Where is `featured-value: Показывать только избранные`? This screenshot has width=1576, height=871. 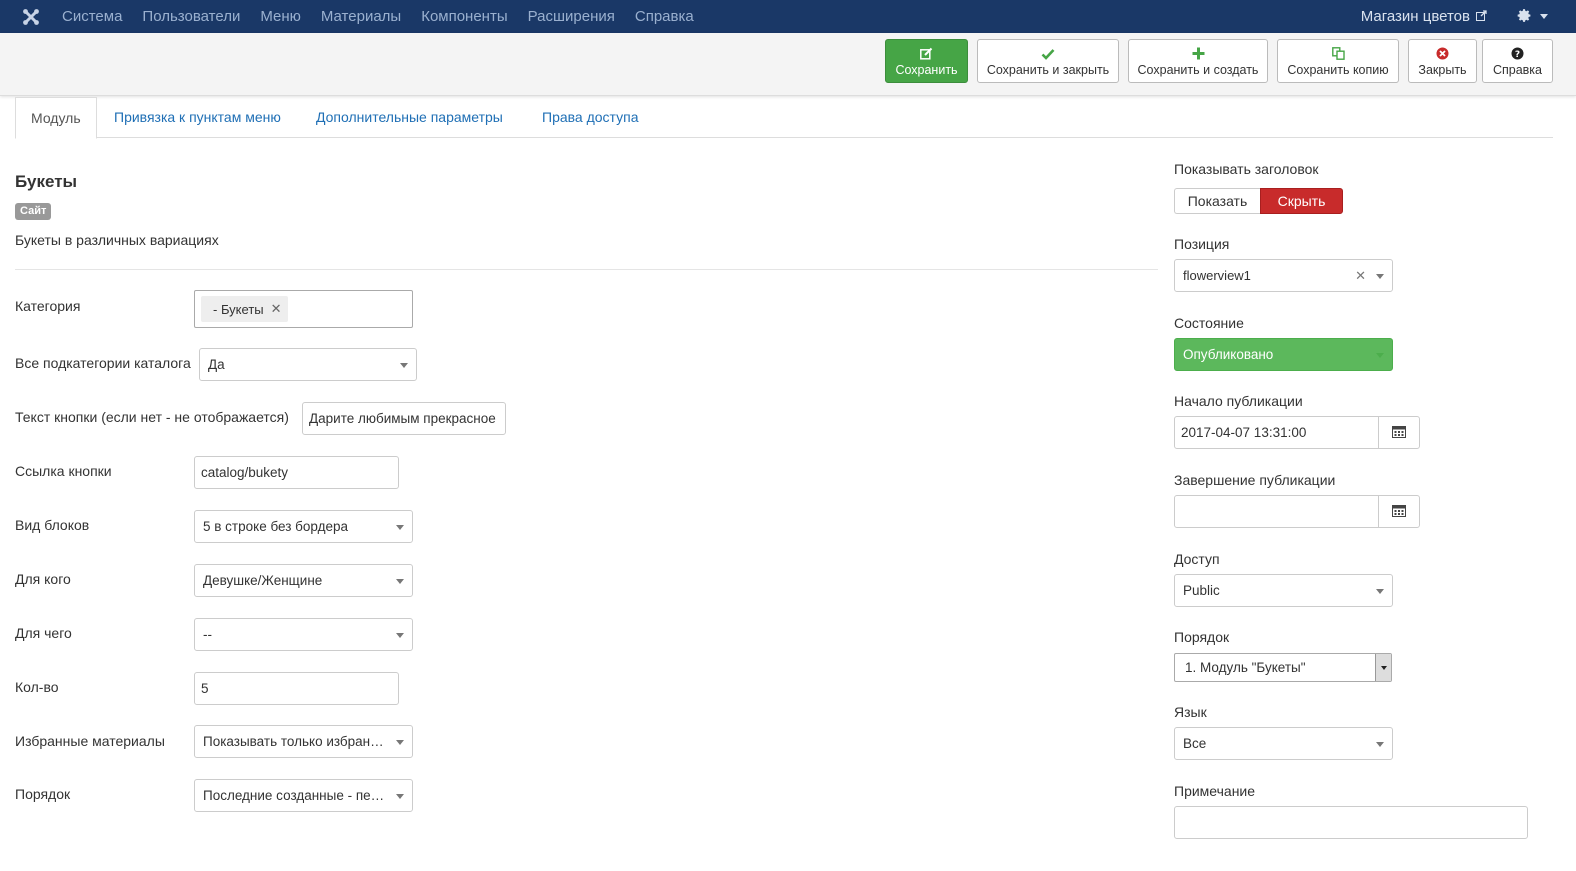 featured-value: Показывать только избранные is located at coordinates (299, 741).